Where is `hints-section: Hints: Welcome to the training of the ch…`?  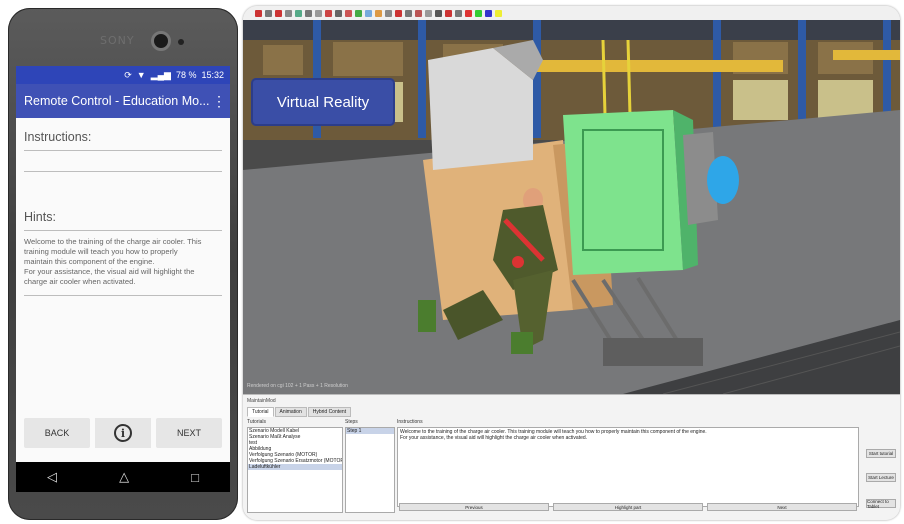
hints-section: Hints: Welcome to the training of the ch… is located at coordinates (123, 253).